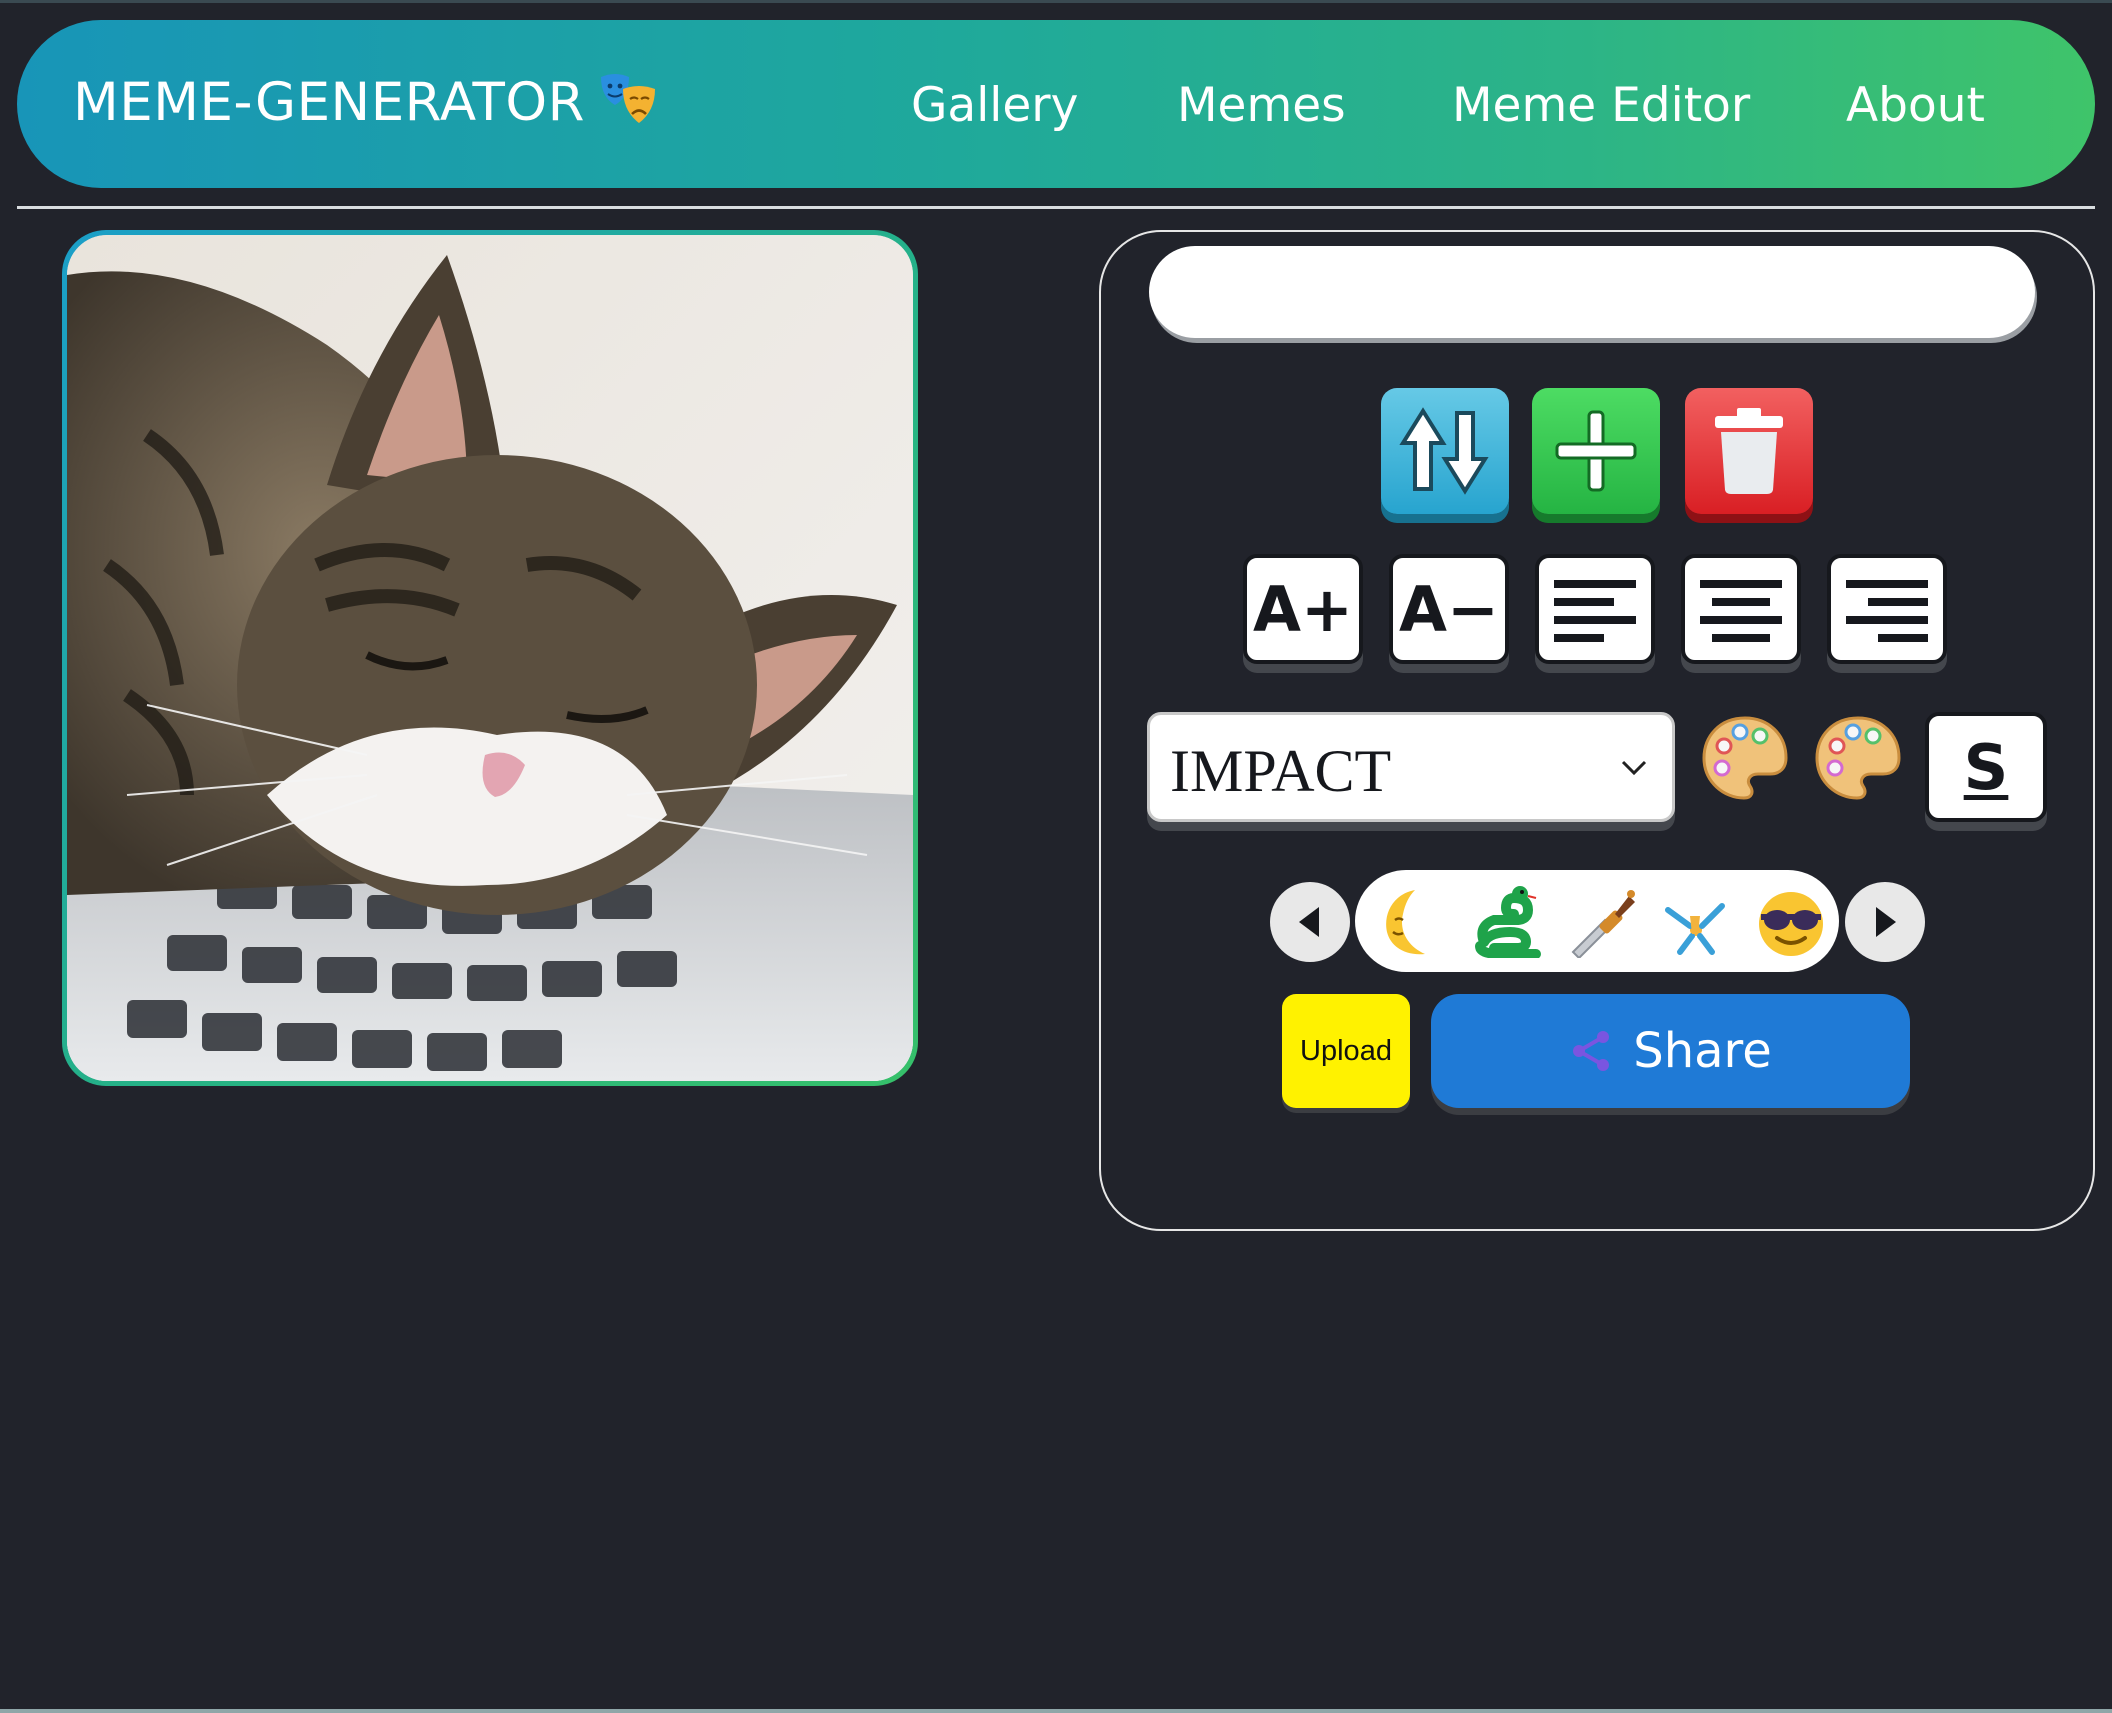 This screenshot has width=2112, height=1713. I want to click on add-line-icon, so click(1596, 451).